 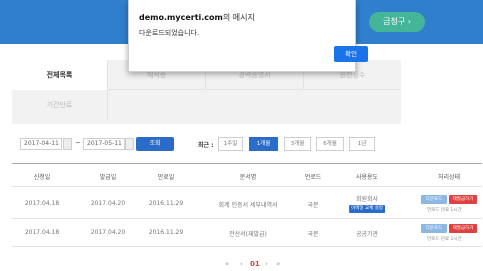 What do you see at coordinates (367, 234) in the screenshot?
I see `usage-text: 공공기관` at bounding box center [367, 234].